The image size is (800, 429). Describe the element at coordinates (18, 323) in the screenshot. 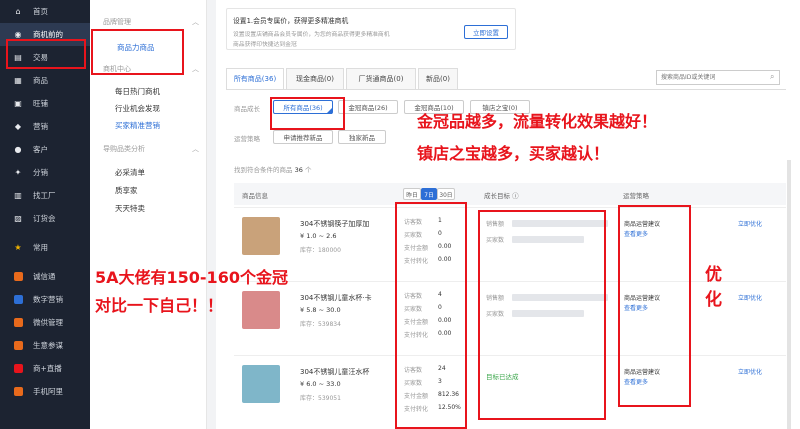

I see `weigong-icon` at that location.